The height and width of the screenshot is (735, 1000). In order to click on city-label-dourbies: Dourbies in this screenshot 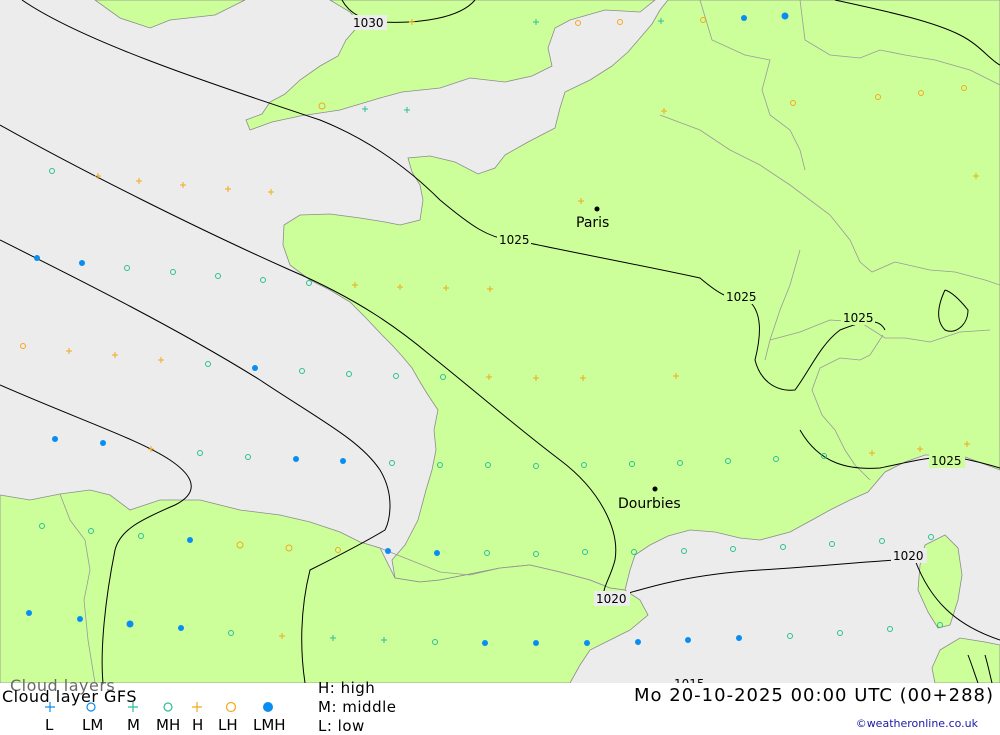, I will do `click(649, 504)`.